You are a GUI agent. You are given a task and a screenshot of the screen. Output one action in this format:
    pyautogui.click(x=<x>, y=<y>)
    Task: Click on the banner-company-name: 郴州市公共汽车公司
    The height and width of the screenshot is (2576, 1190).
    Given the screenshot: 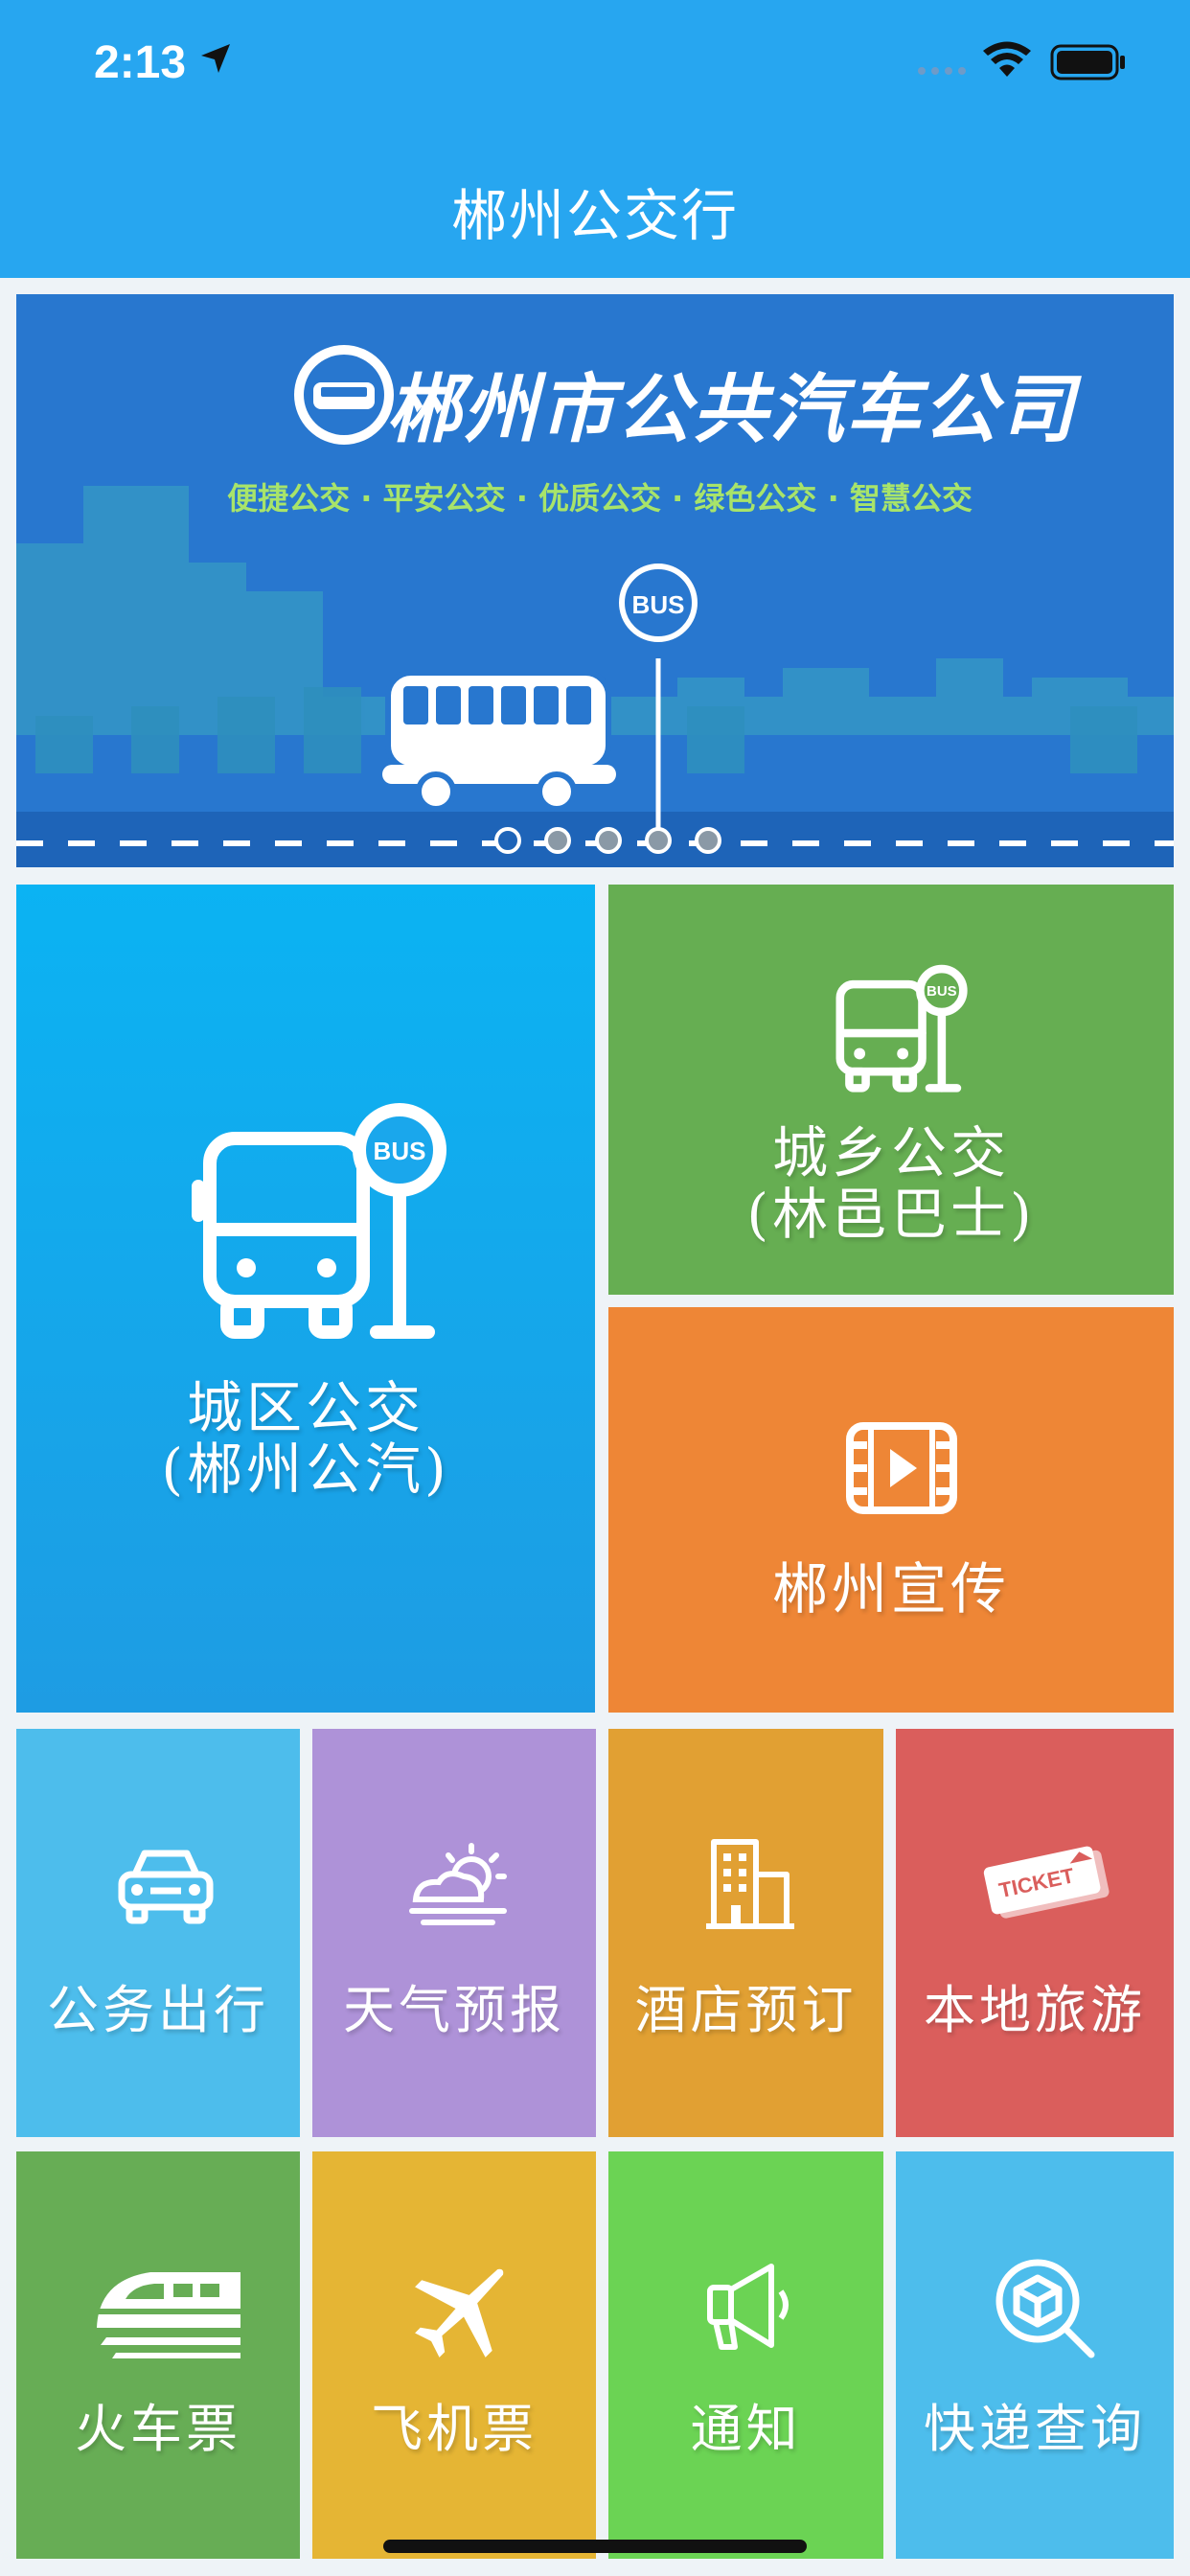 What is the action you would take?
    pyautogui.click(x=732, y=410)
    